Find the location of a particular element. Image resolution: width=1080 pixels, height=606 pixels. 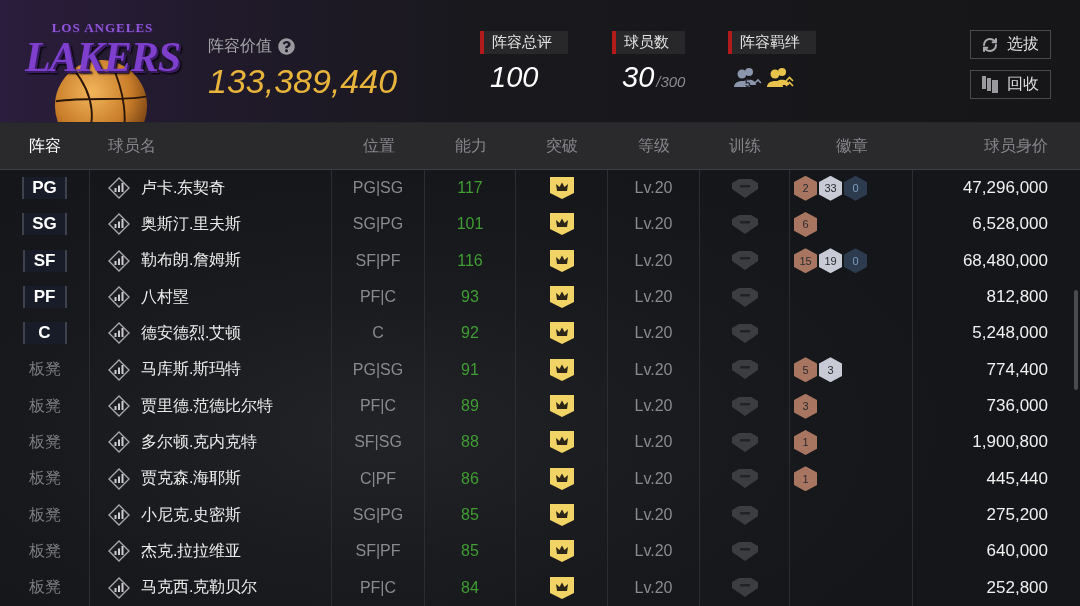

lineup-value-label: 阵容价值 is located at coordinates (240, 46).